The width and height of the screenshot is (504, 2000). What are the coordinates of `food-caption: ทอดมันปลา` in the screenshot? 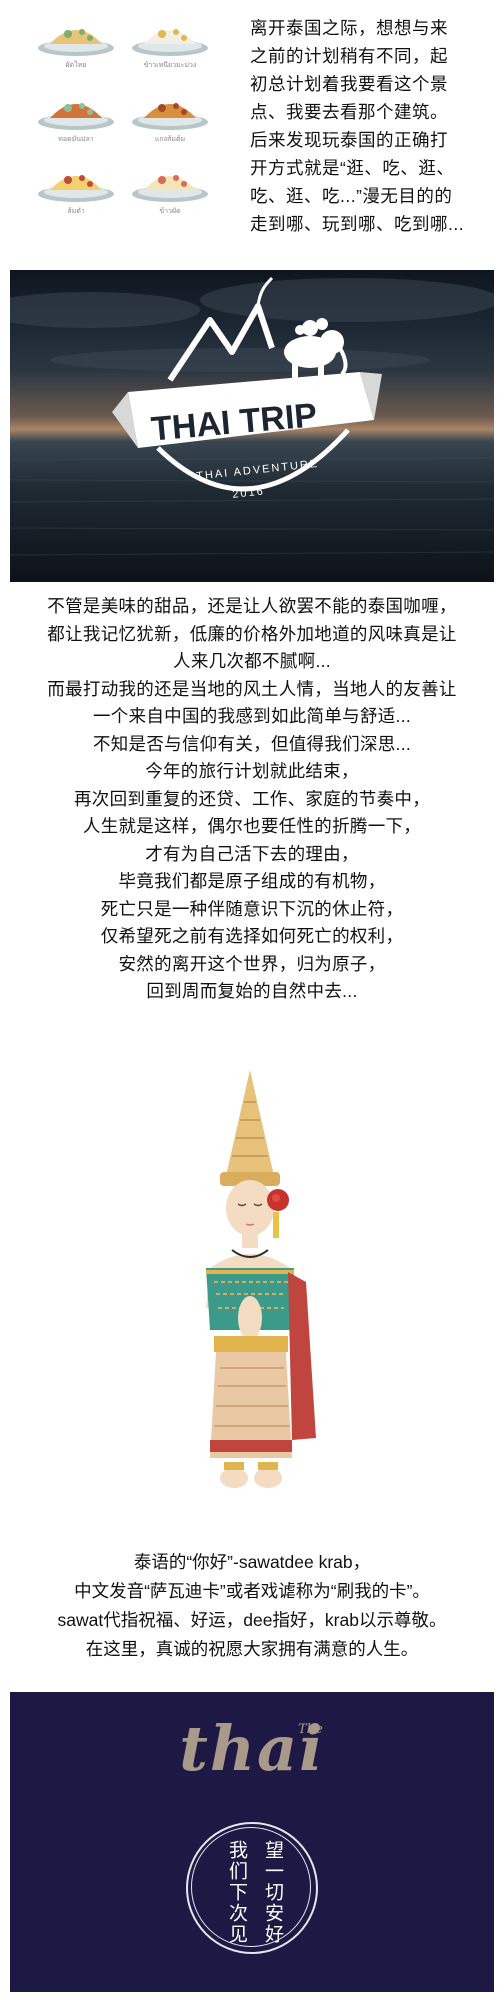 It's located at (76, 139).